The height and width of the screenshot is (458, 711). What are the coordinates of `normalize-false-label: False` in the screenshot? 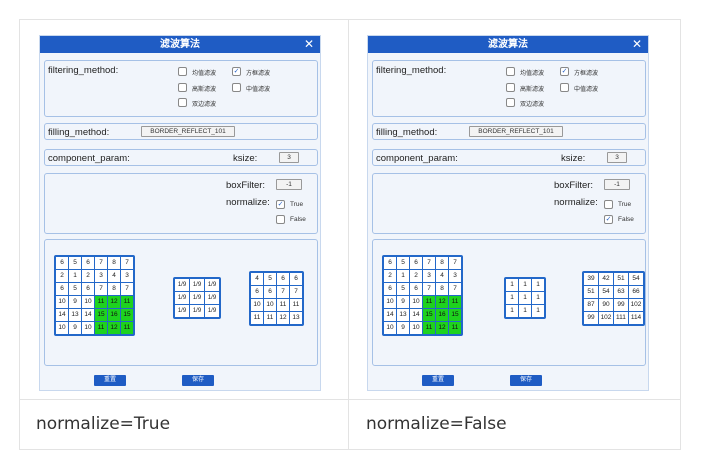 It's located at (298, 219).